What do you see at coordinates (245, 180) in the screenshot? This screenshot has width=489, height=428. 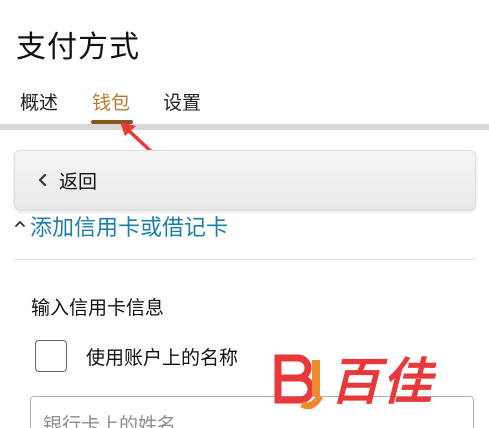 I see `back-button: 返回` at bounding box center [245, 180].